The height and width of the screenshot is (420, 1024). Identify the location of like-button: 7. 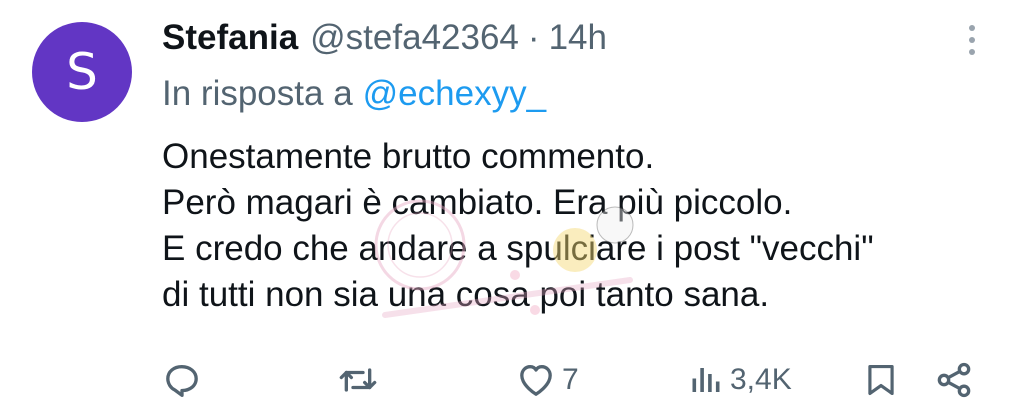
(547, 380).